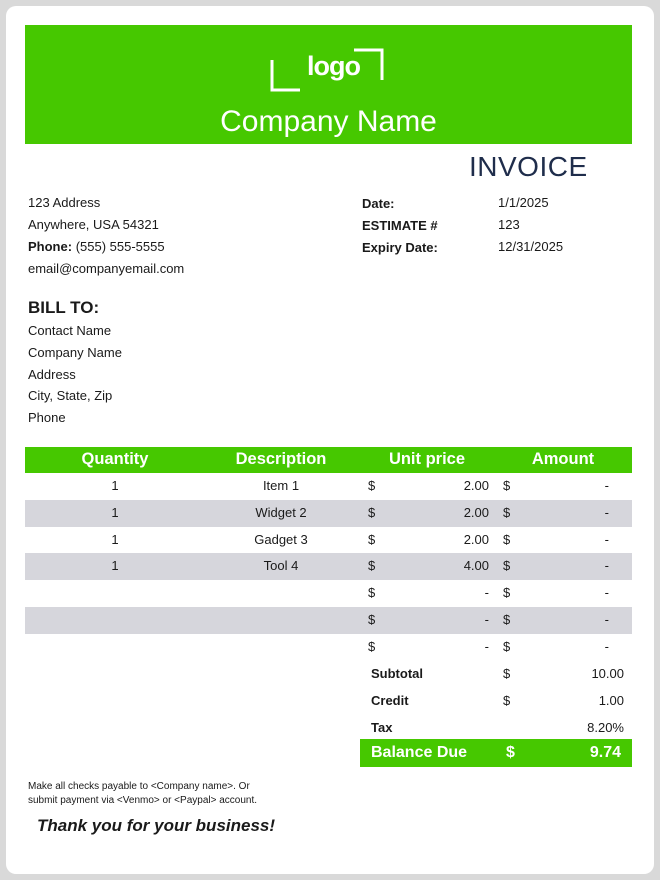 This screenshot has width=660, height=880. I want to click on balance-due-label: Balance Due, so click(419, 752).